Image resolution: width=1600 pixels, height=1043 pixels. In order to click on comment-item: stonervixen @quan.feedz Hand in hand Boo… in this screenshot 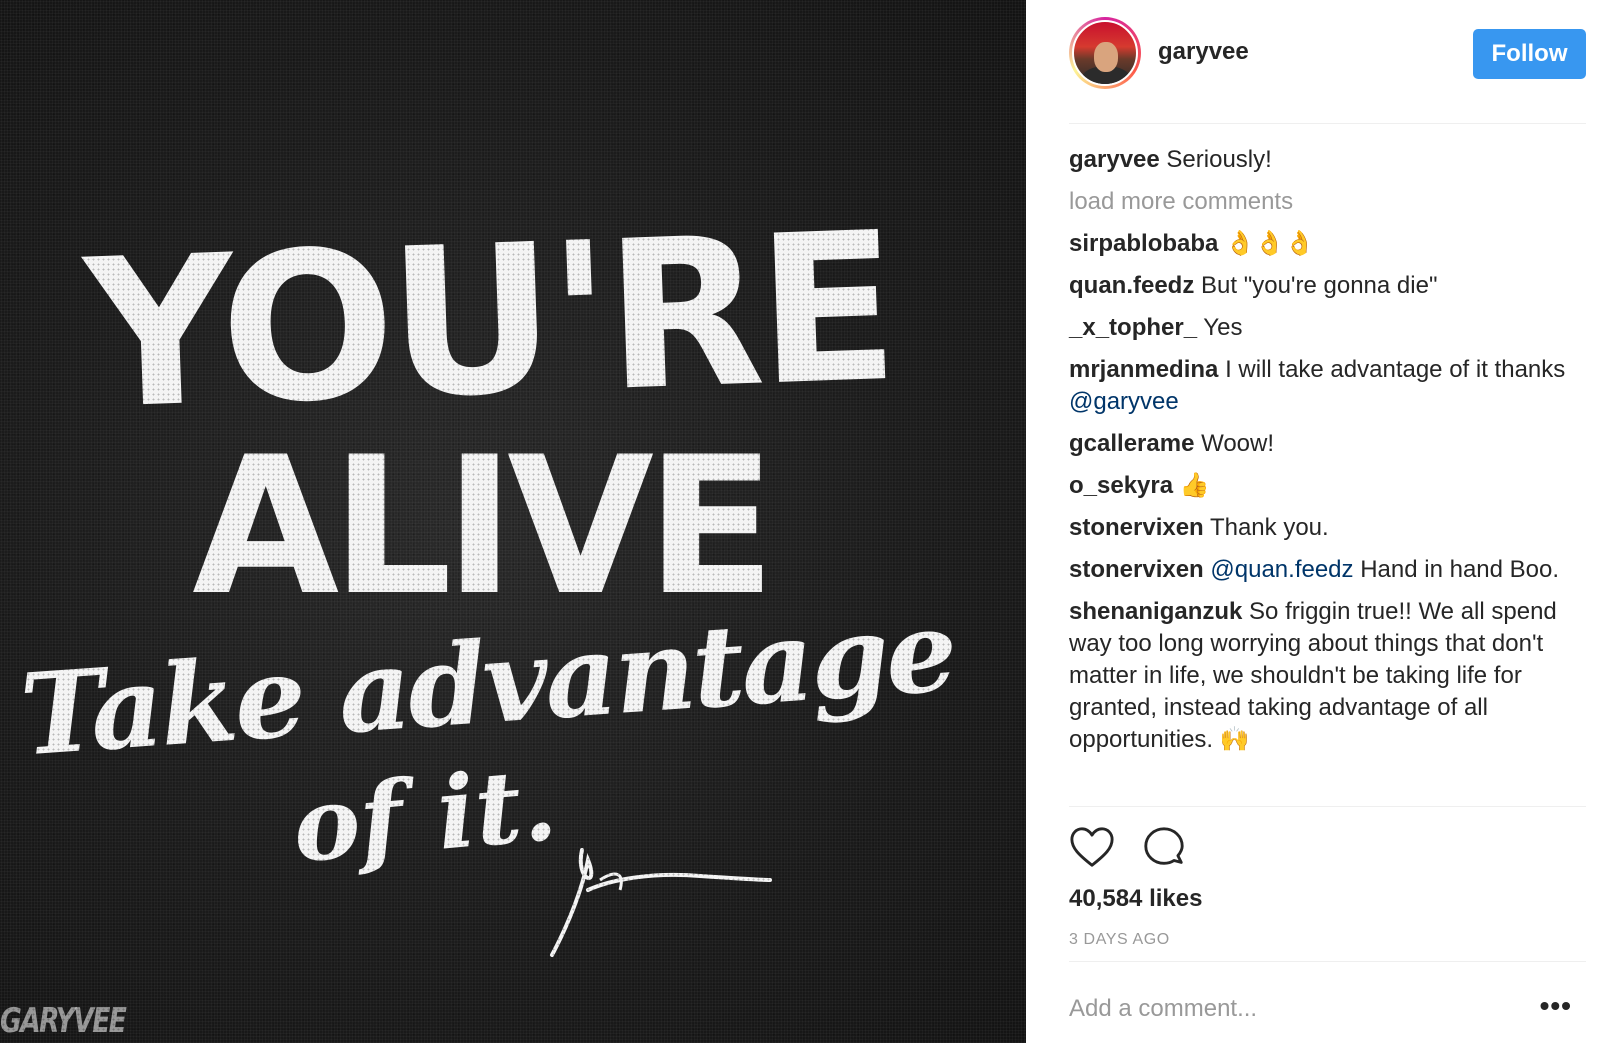, I will do `click(1327, 570)`.